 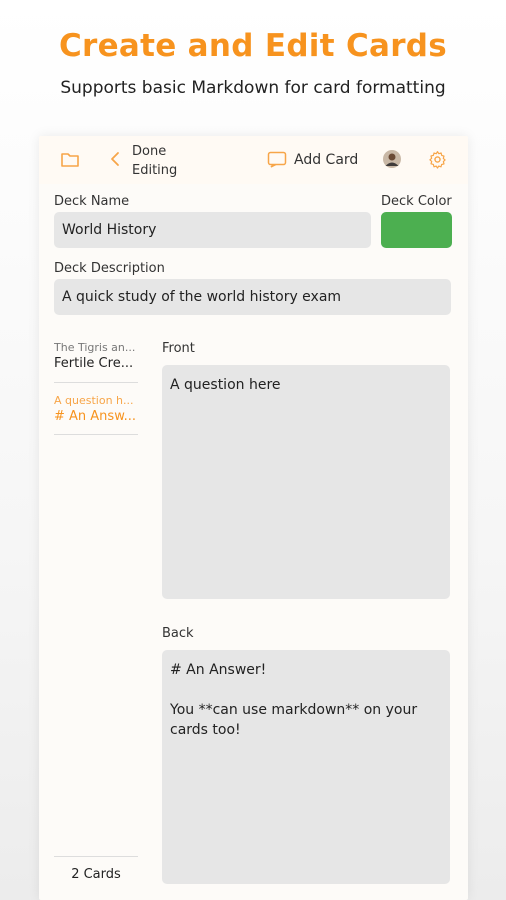 What do you see at coordinates (253, 46) in the screenshot?
I see `hero-title: Create and Edit Cards` at bounding box center [253, 46].